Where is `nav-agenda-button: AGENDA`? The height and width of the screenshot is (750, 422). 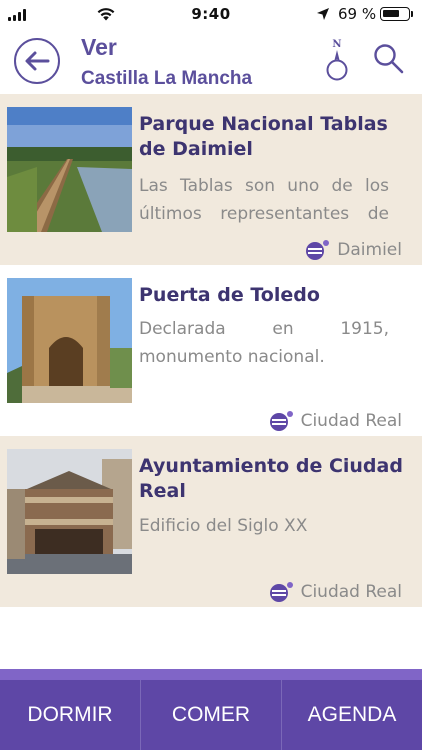 nav-agenda-button: AGENDA is located at coordinates (352, 715).